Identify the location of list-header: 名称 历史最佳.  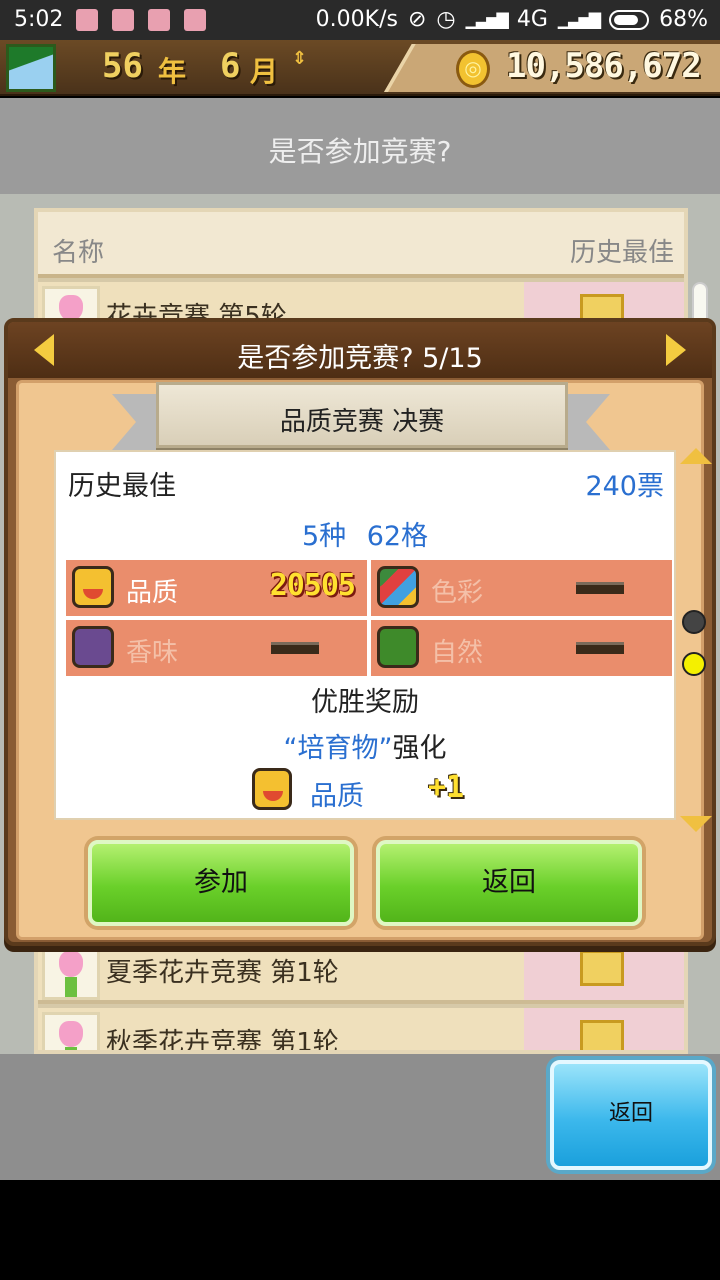
(361, 245).